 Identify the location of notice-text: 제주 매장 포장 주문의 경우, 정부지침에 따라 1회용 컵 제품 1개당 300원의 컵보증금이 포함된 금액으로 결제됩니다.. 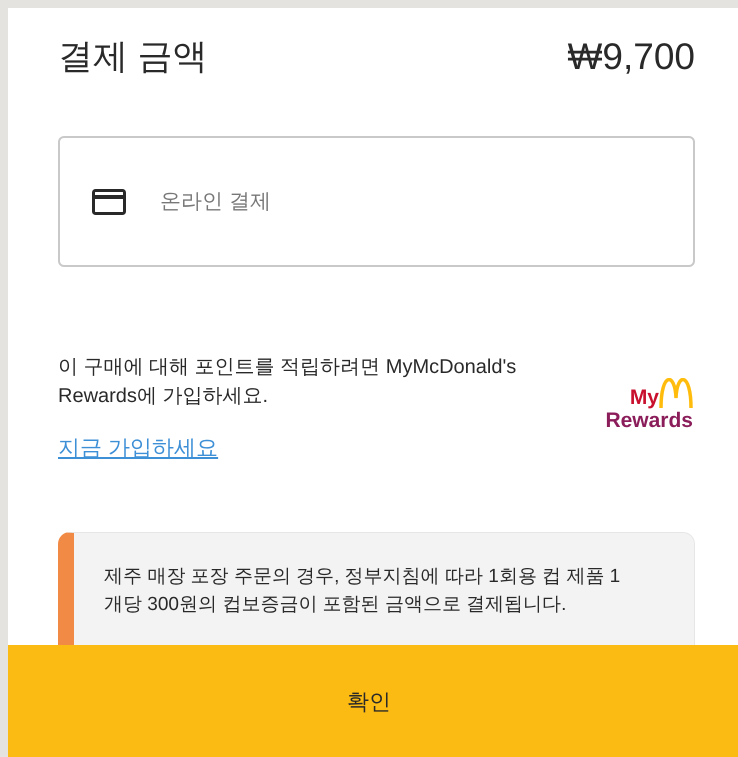
(363, 591).